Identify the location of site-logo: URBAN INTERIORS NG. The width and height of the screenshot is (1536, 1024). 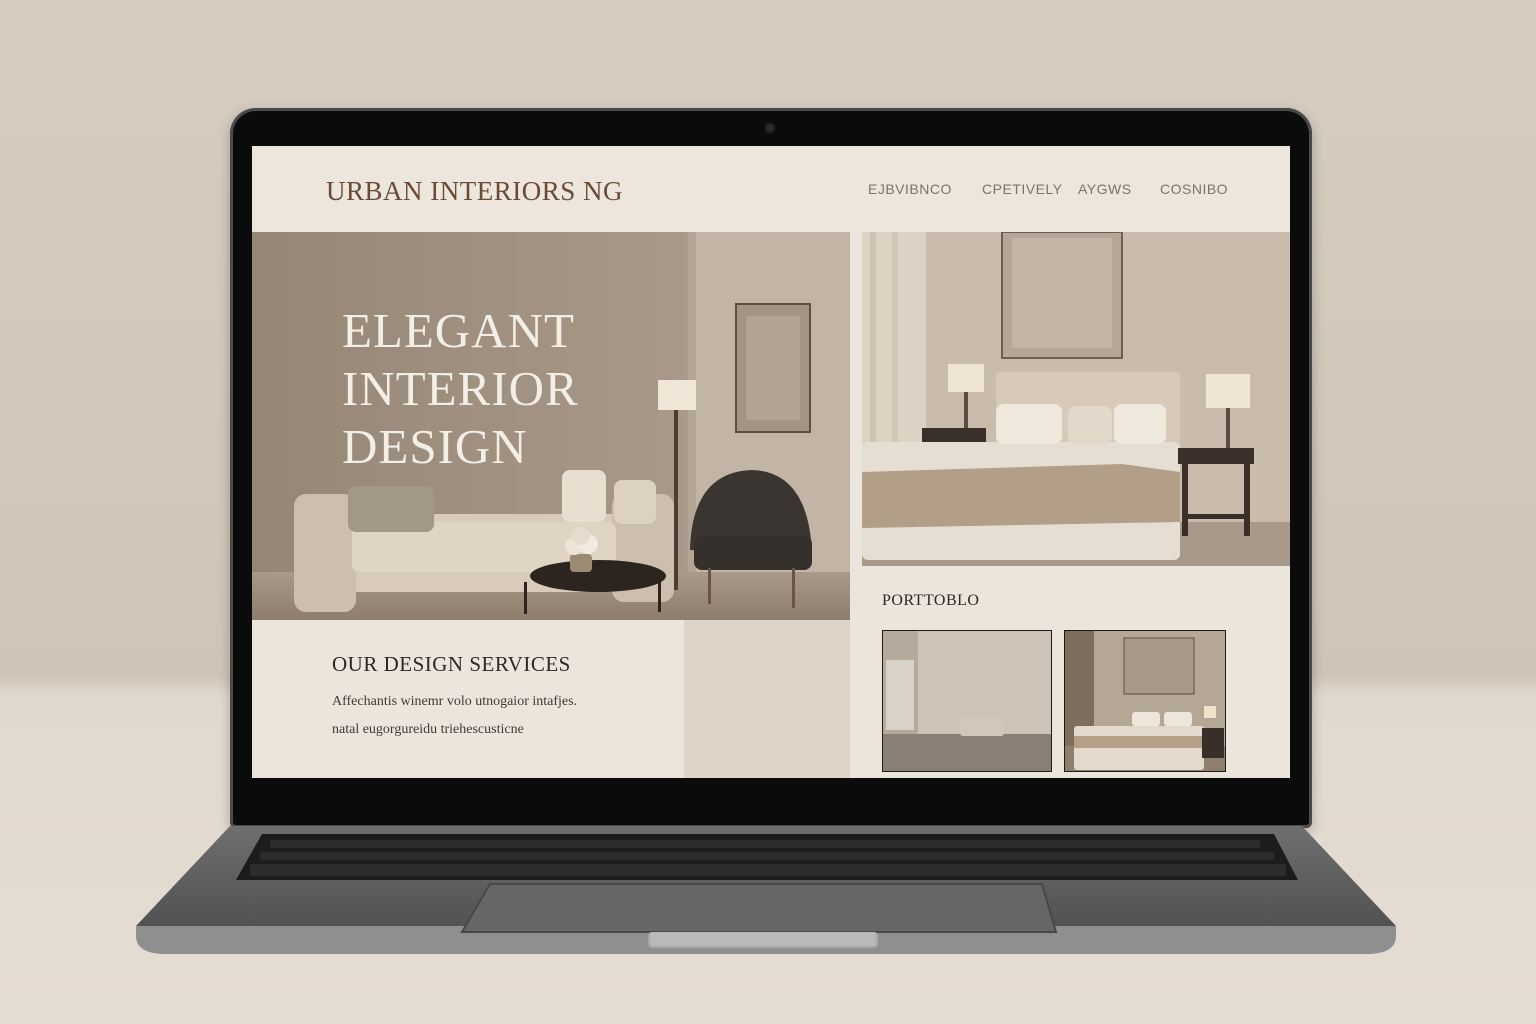
(474, 191).